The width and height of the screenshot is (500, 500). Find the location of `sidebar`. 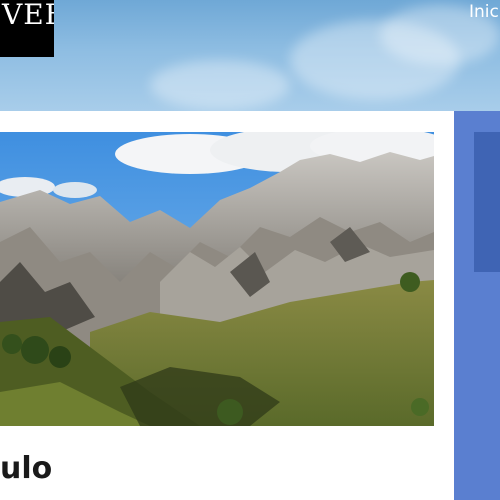

sidebar is located at coordinates (477, 305).